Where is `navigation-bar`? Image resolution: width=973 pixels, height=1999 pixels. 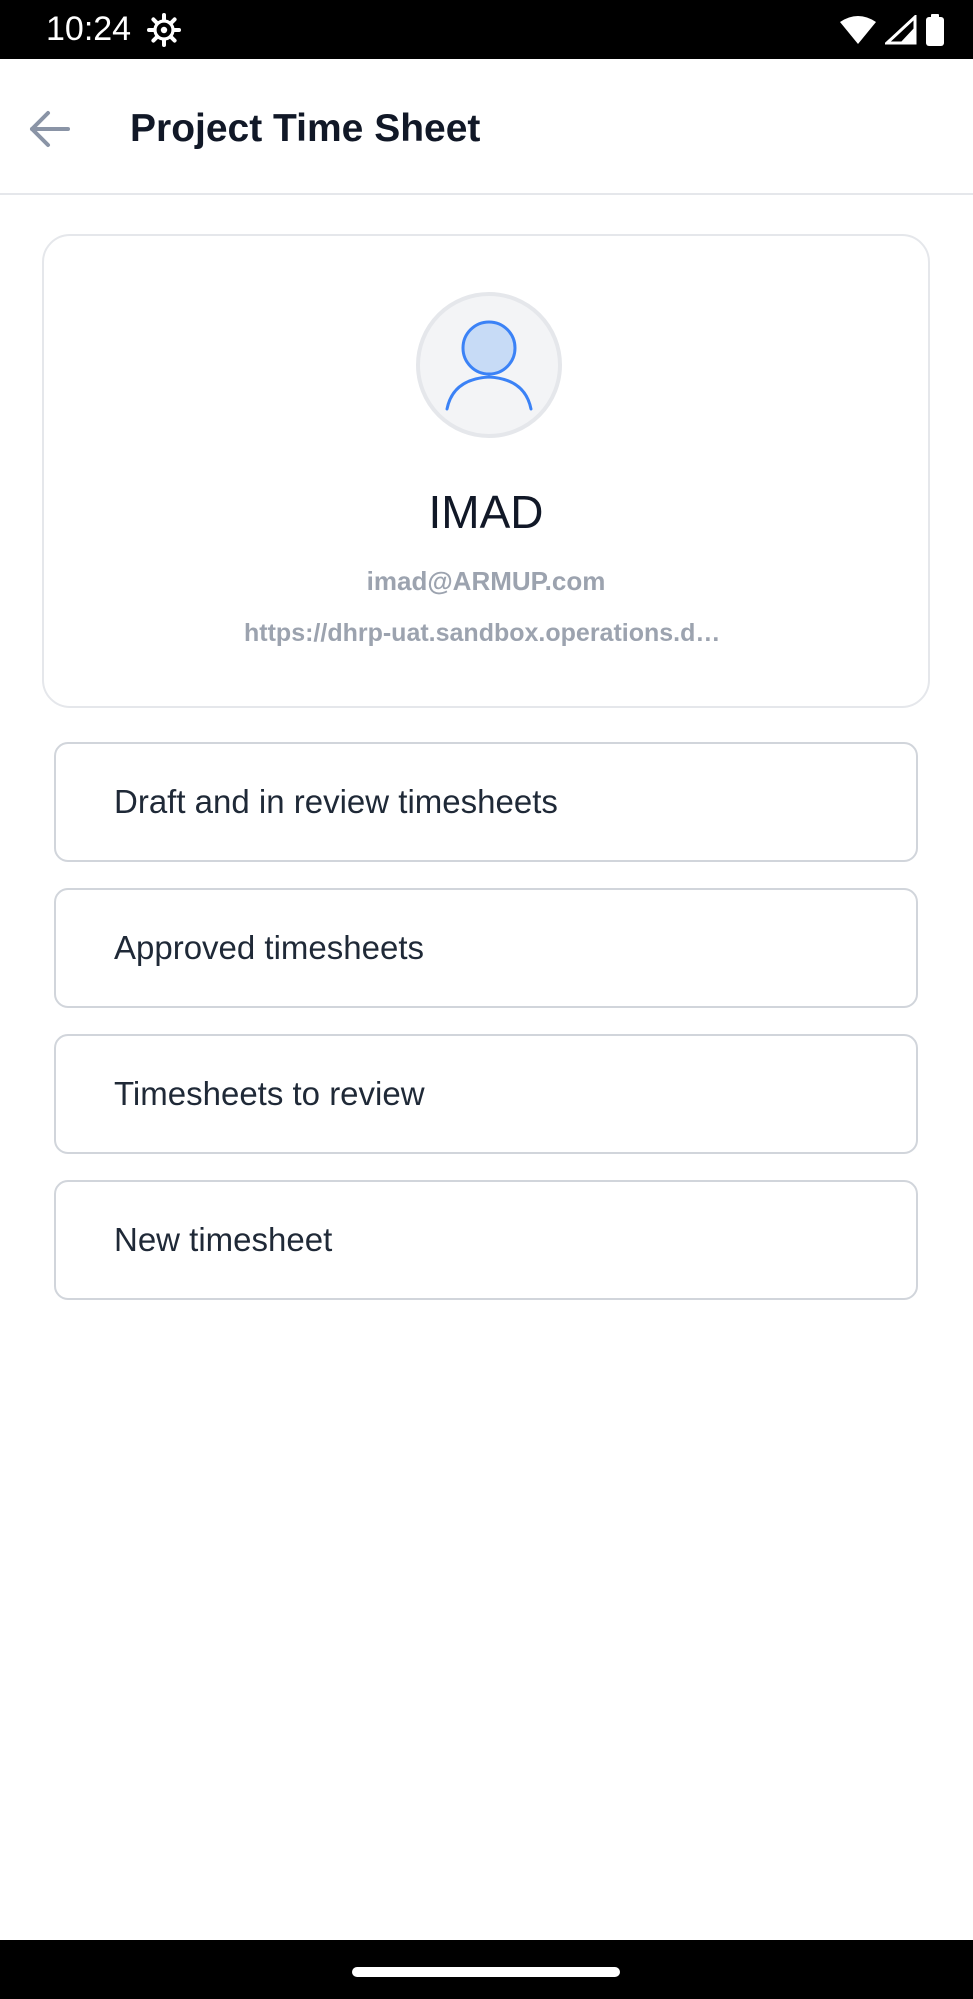 navigation-bar is located at coordinates (486, 1969).